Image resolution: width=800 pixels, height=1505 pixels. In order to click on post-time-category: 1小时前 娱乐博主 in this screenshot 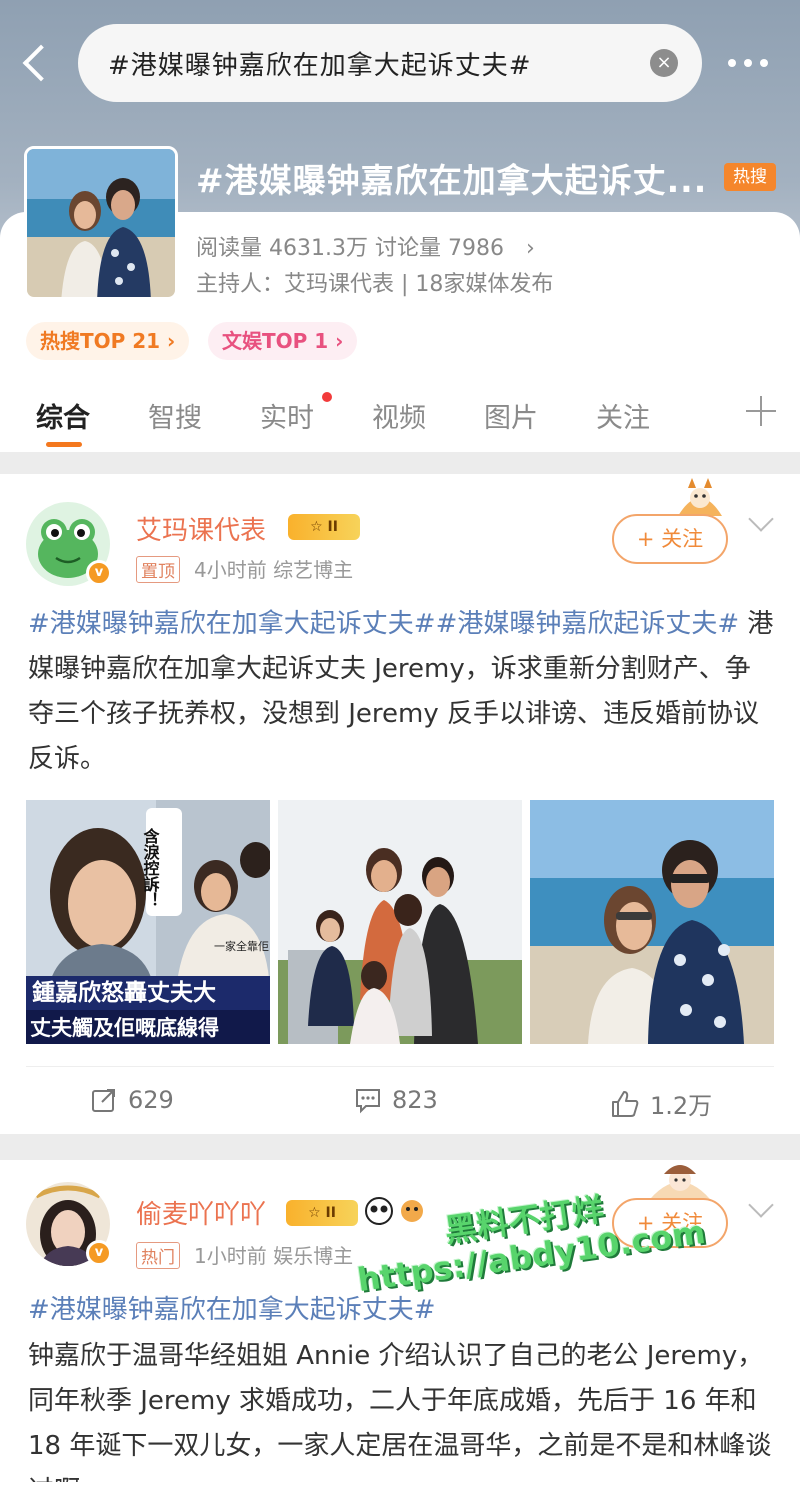, I will do `click(274, 1256)`.